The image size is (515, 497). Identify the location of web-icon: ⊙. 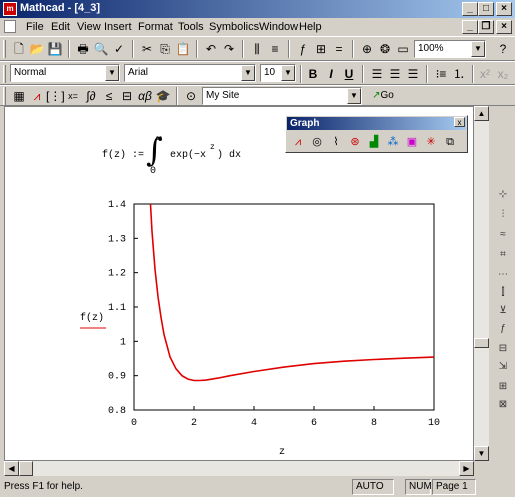
(191, 96).